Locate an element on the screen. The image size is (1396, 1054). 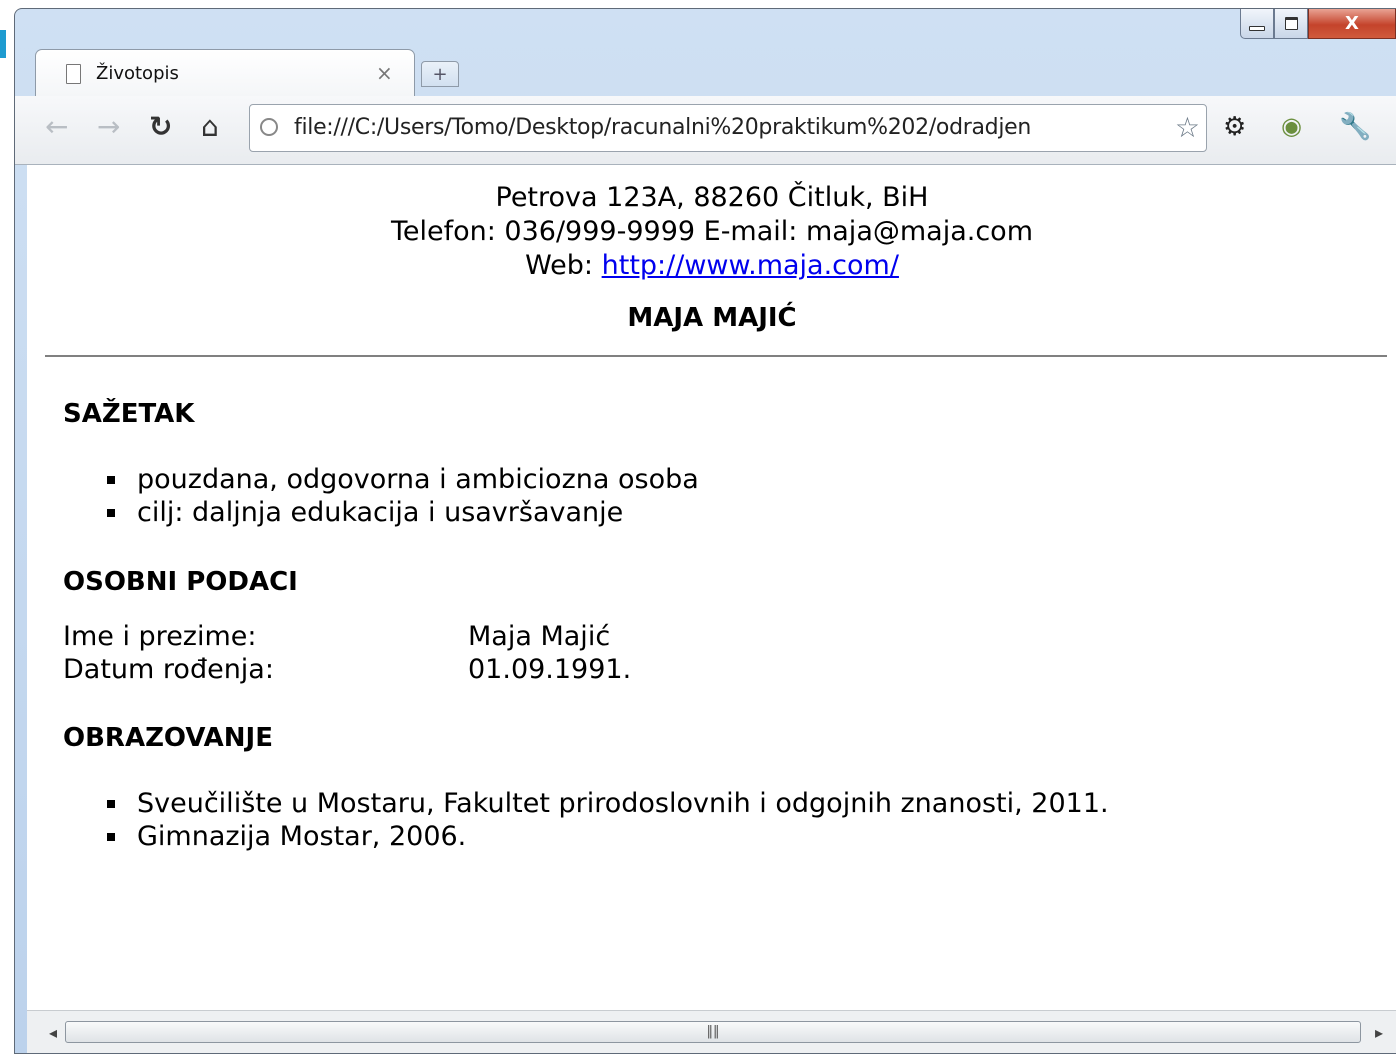
field-value: Maja Majić is located at coordinates (539, 636).